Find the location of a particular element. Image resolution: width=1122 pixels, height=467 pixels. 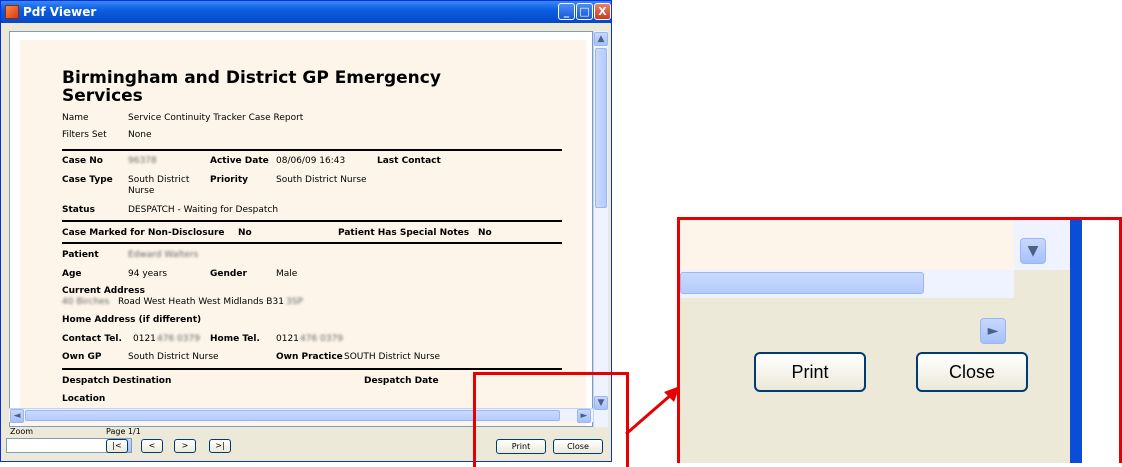

window-title: Pdf Viewer is located at coordinates (60, 12).